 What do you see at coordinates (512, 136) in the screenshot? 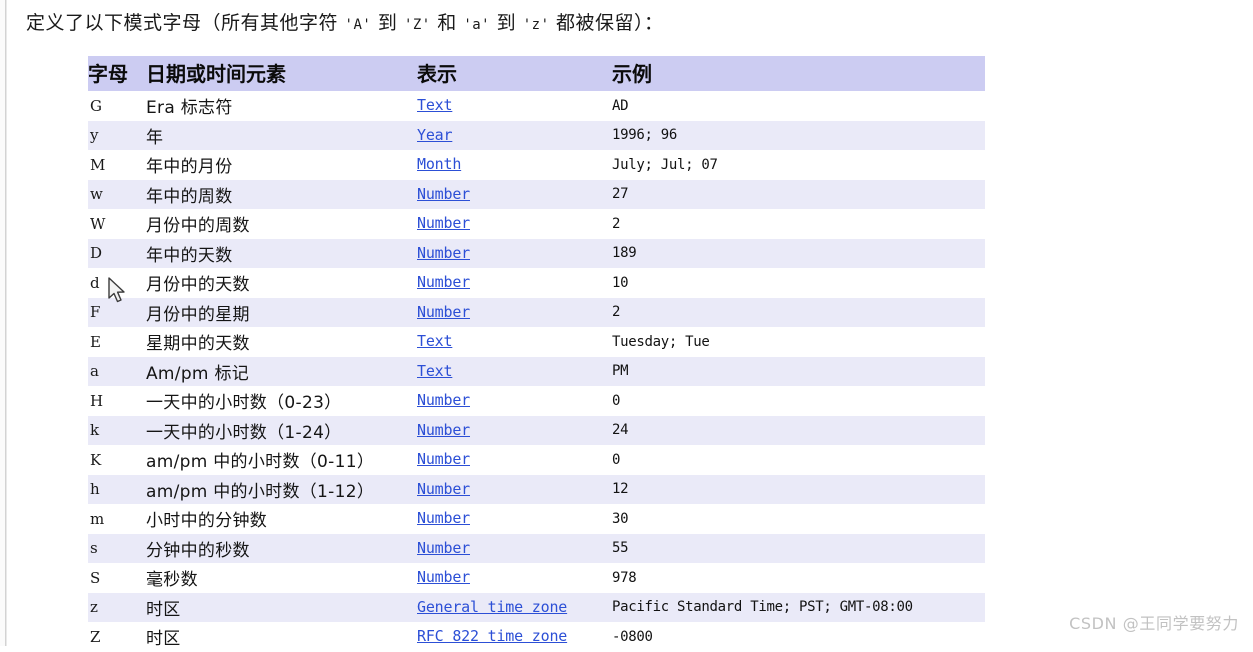
I see `cell-presentation: Year` at bounding box center [512, 136].